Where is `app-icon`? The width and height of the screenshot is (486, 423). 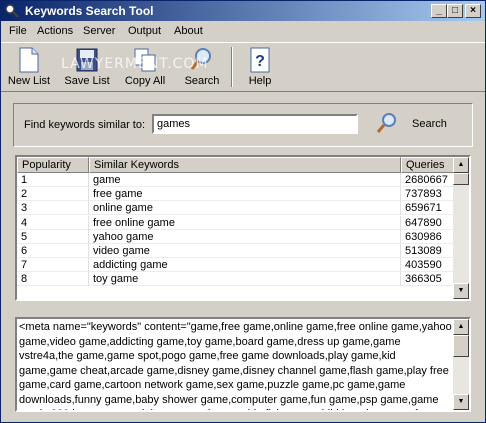
app-icon is located at coordinates (12, 11).